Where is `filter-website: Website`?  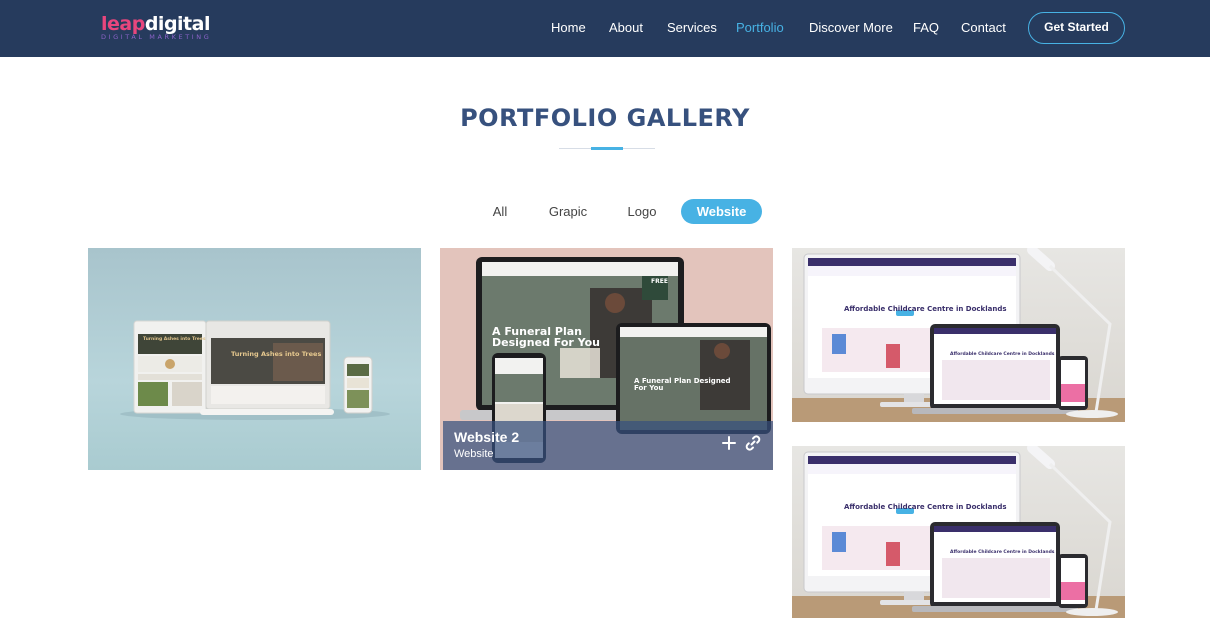
filter-website: Website is located at coordinates (721, 211).